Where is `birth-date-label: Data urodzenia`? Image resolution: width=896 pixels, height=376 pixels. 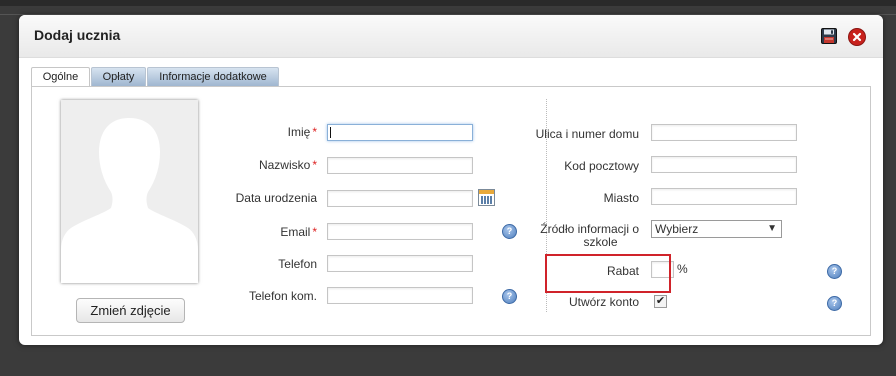 birth-date-label: Data urodzenia is located at coordinates (276, 198).